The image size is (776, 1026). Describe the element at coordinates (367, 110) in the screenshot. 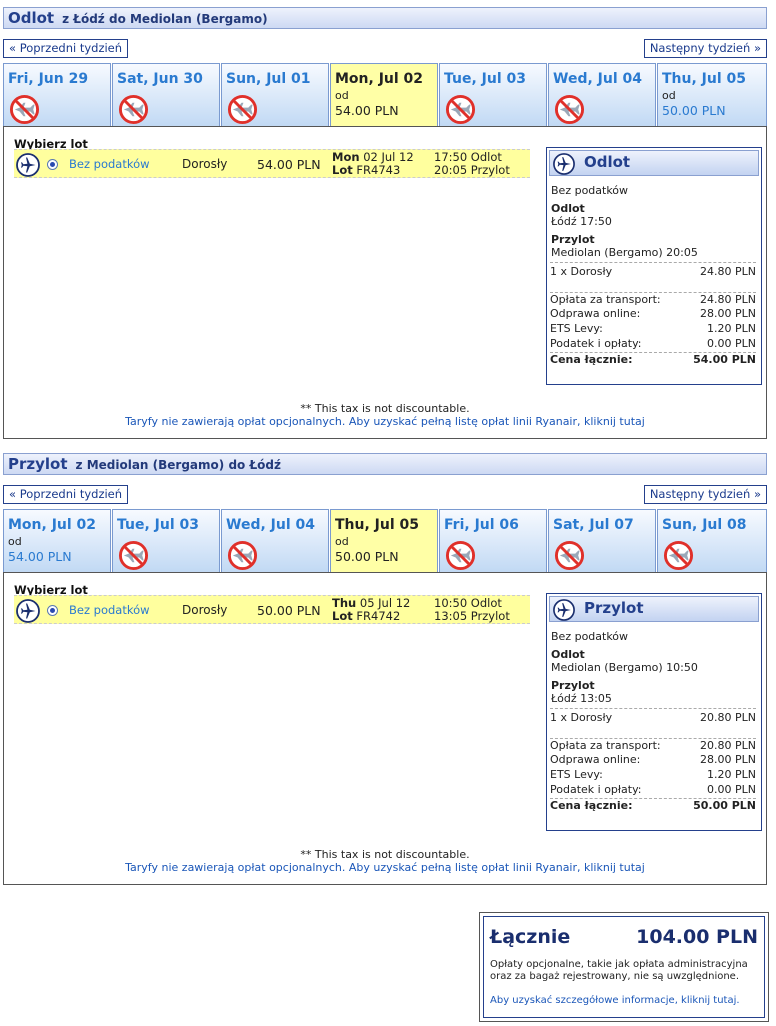

I see `day-price: 54.00 PLN` at that location.